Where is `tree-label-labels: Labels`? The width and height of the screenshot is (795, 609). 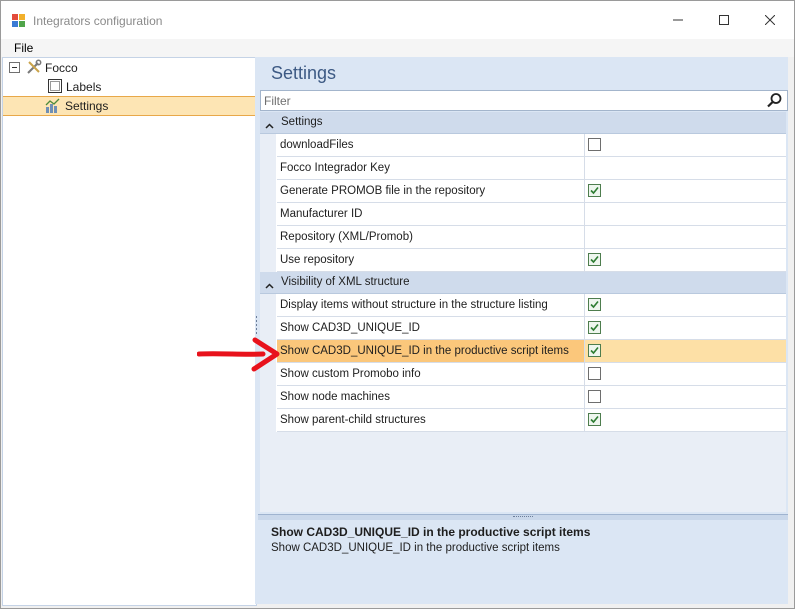 tree-label-labels: Labels is located at coordinates (84, 87).